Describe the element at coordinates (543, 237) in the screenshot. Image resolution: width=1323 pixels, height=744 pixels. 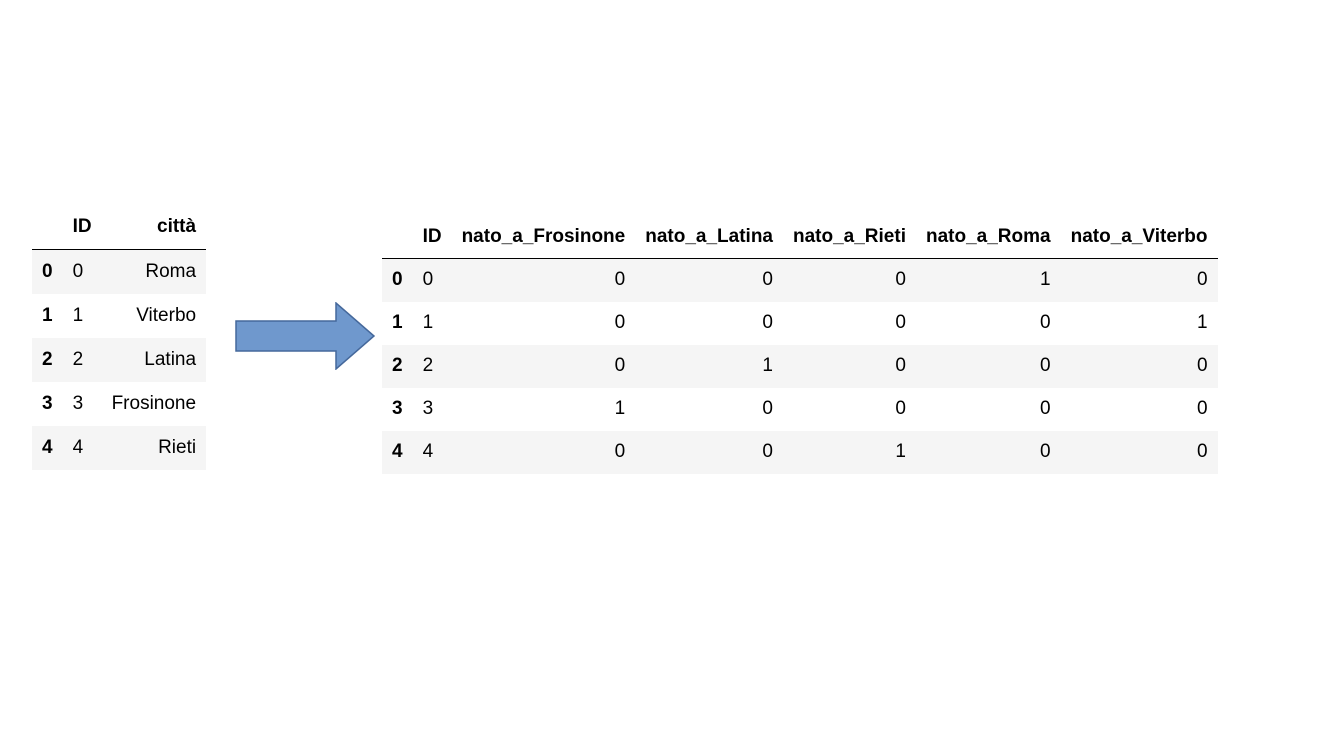
I see `column-header-nato-a-frosinone: nato_a_Frosinone` at that location.